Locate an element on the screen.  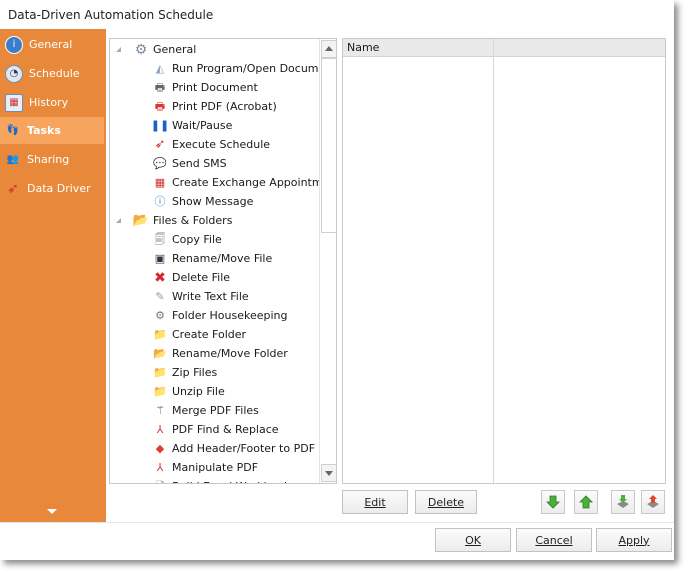
tree-item: 🗐 Copy File is located at coordinates (187, 239).